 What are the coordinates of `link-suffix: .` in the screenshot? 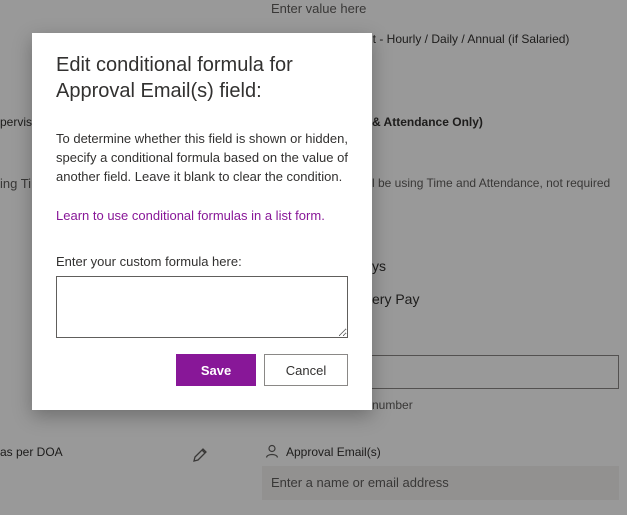 It's located at (323, 215).